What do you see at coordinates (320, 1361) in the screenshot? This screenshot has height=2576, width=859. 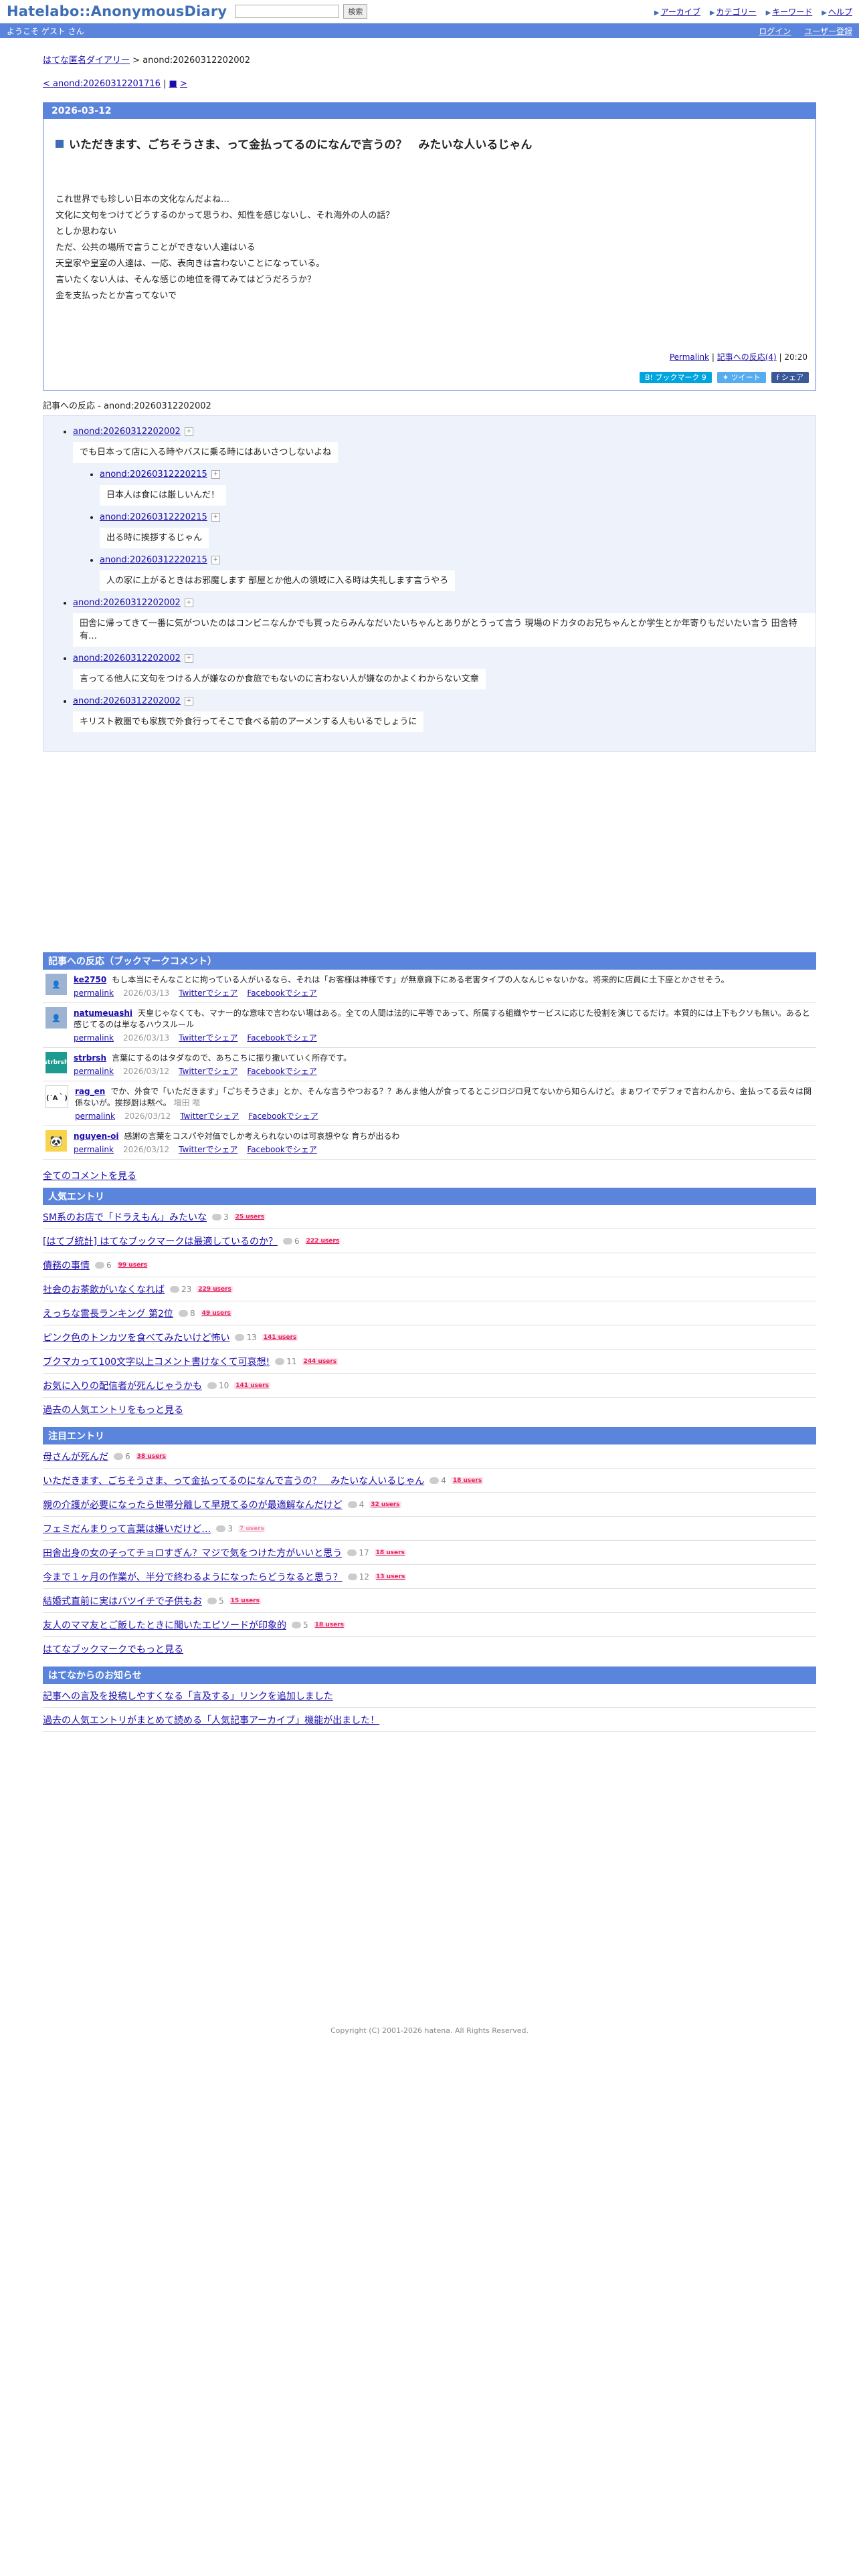 I see `users-badge: 244 users` at bounding box center [320, 1361].